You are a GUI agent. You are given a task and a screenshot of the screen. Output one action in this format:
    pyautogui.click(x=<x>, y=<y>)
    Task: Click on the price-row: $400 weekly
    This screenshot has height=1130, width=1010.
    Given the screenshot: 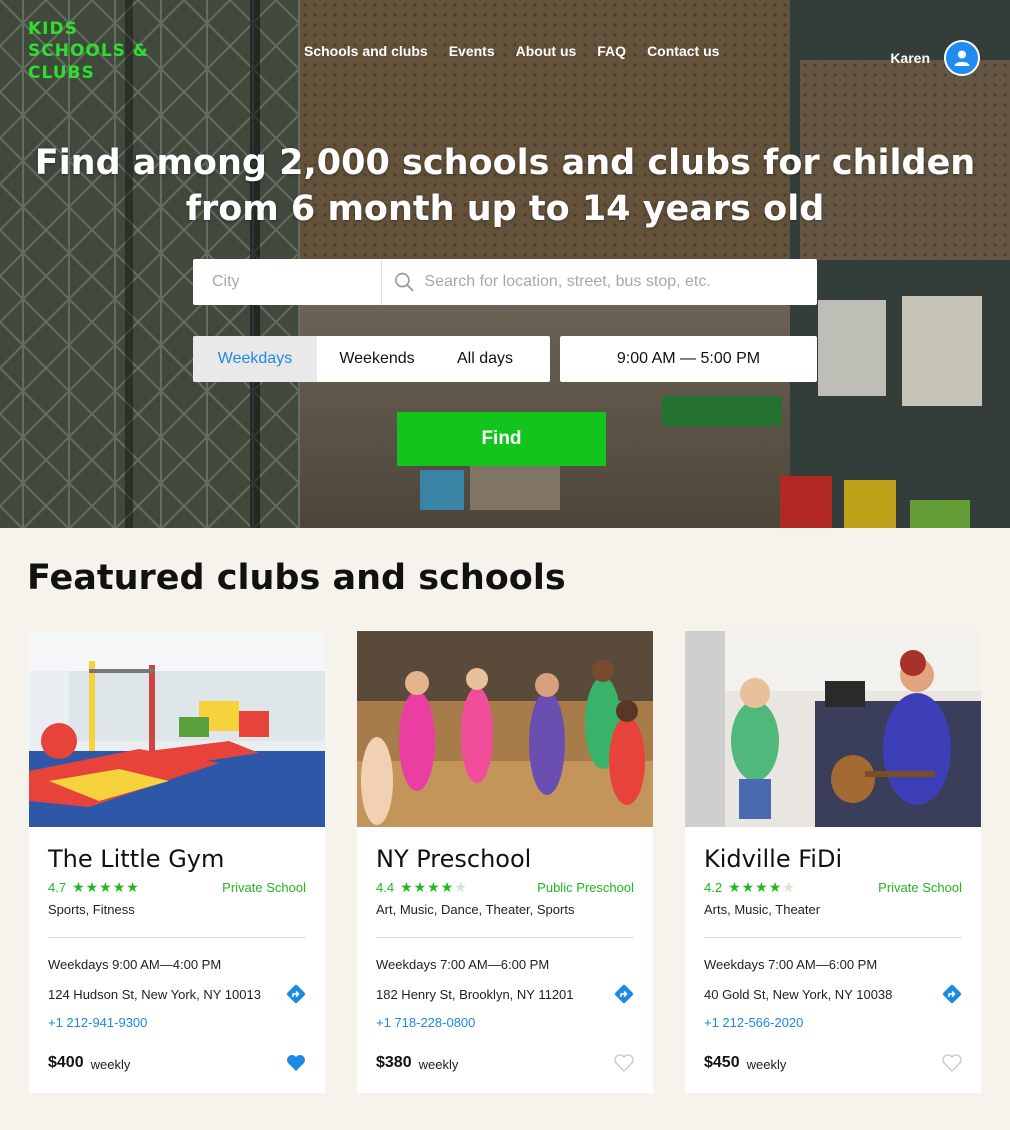 What is the action you would take?
    pyautogui.click(x=177, y=1063)
    